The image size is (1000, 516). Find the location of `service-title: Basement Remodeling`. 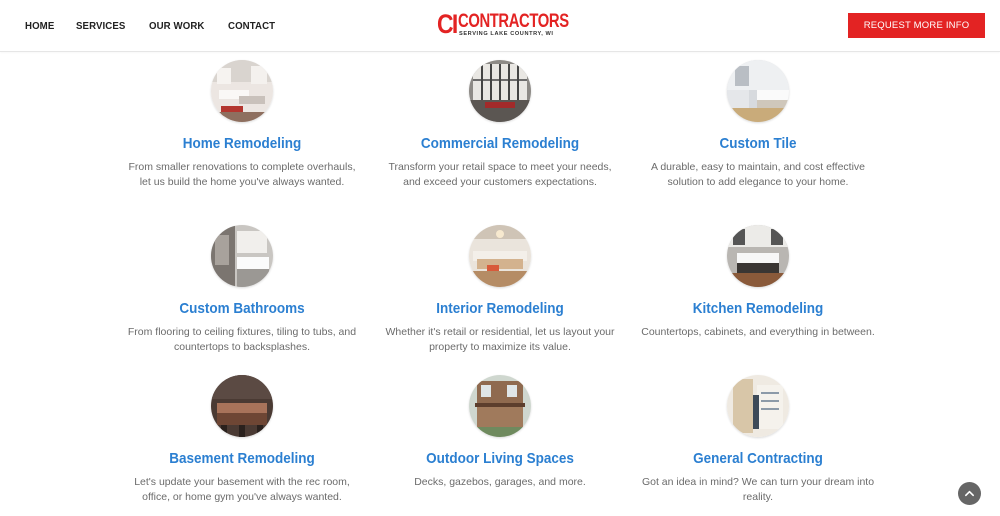

service-title: Basement Remodeling is located at coordinates (242, 459).